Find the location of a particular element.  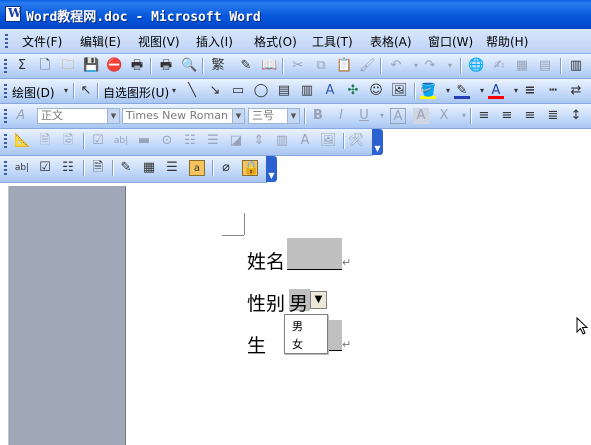

justify-icon: ≣ is located at coordinates (553, 116).